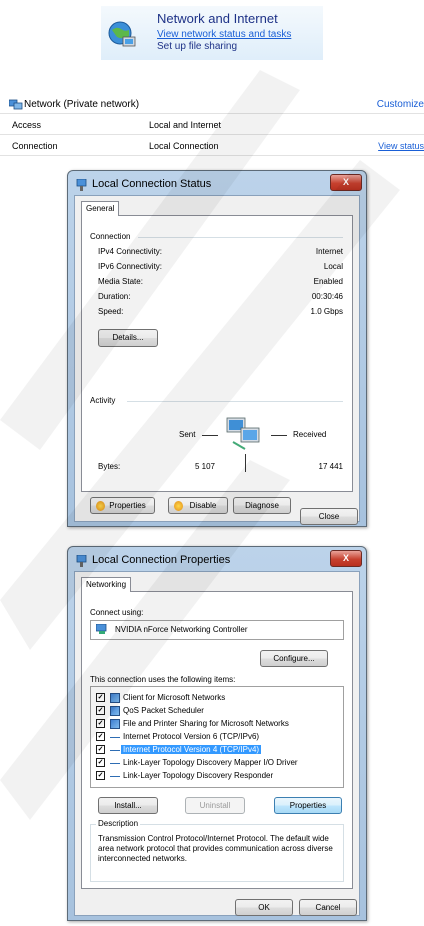 The image size is (424, 926). Describe the element at coordinates (100, 208) in the screenshot. I see `tab-general: General` at that location.